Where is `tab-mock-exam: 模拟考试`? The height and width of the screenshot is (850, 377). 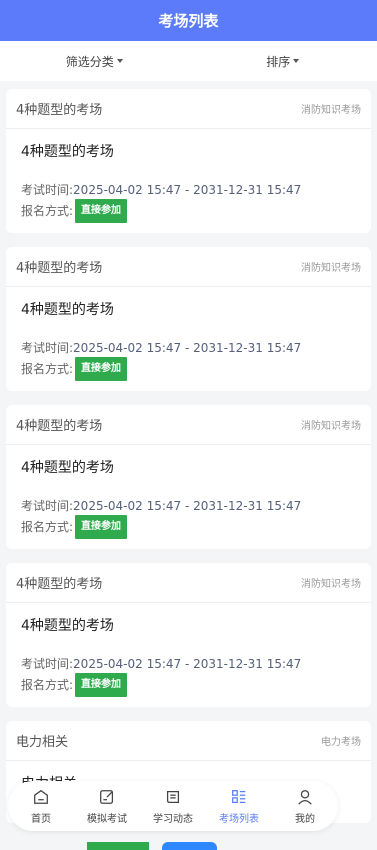
tab-mock-exam: 模拟考试 is located at coordinates (107, 806).